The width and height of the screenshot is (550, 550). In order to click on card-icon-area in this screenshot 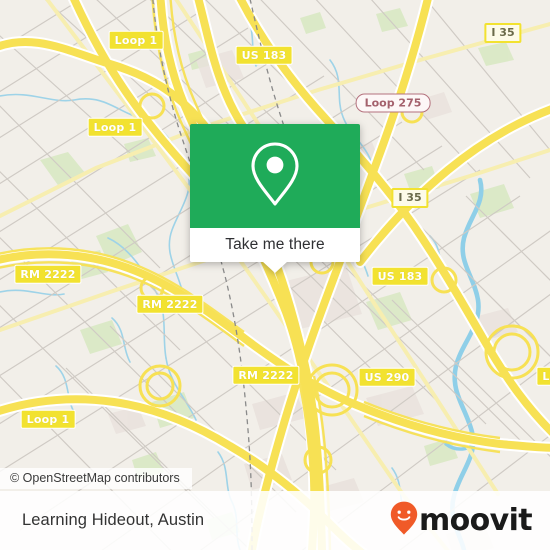, I will do `click(275, 176)`.